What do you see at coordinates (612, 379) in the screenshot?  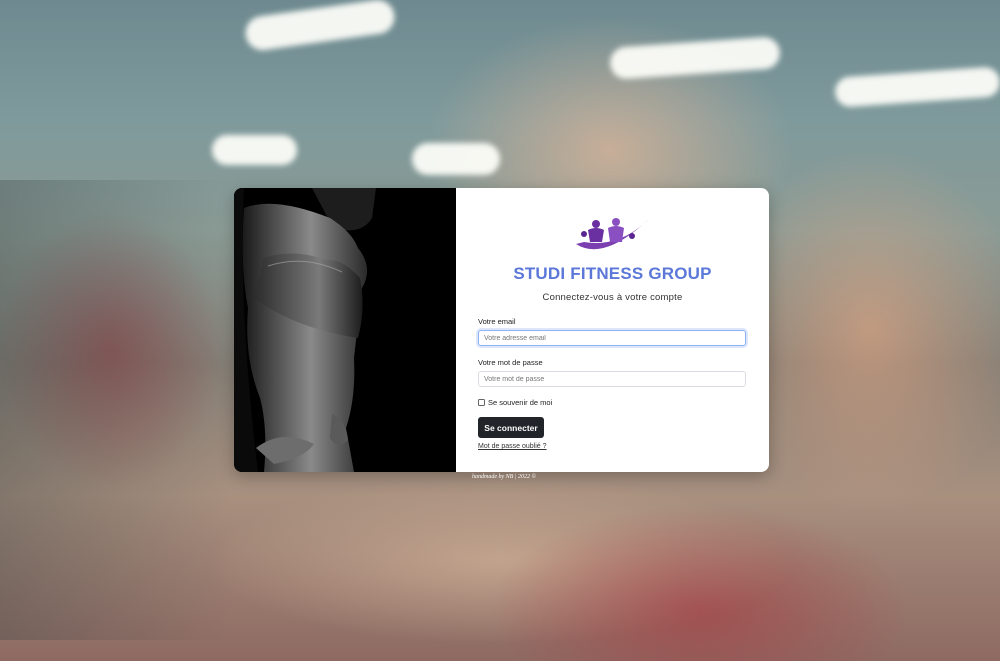 I see `password-input` at bounding box center [612, 379].